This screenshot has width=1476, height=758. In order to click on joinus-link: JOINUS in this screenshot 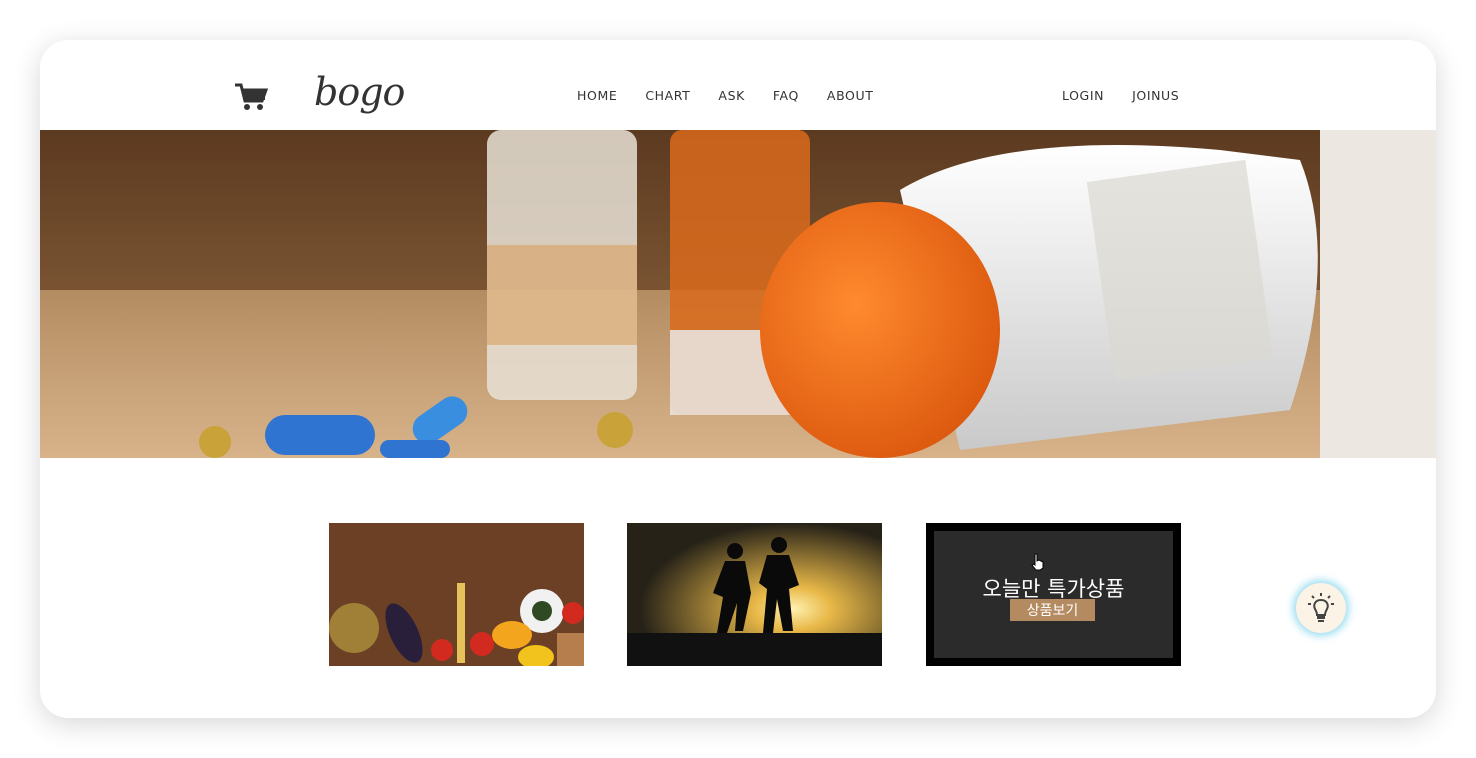, I will do `click(1155, 95)`.